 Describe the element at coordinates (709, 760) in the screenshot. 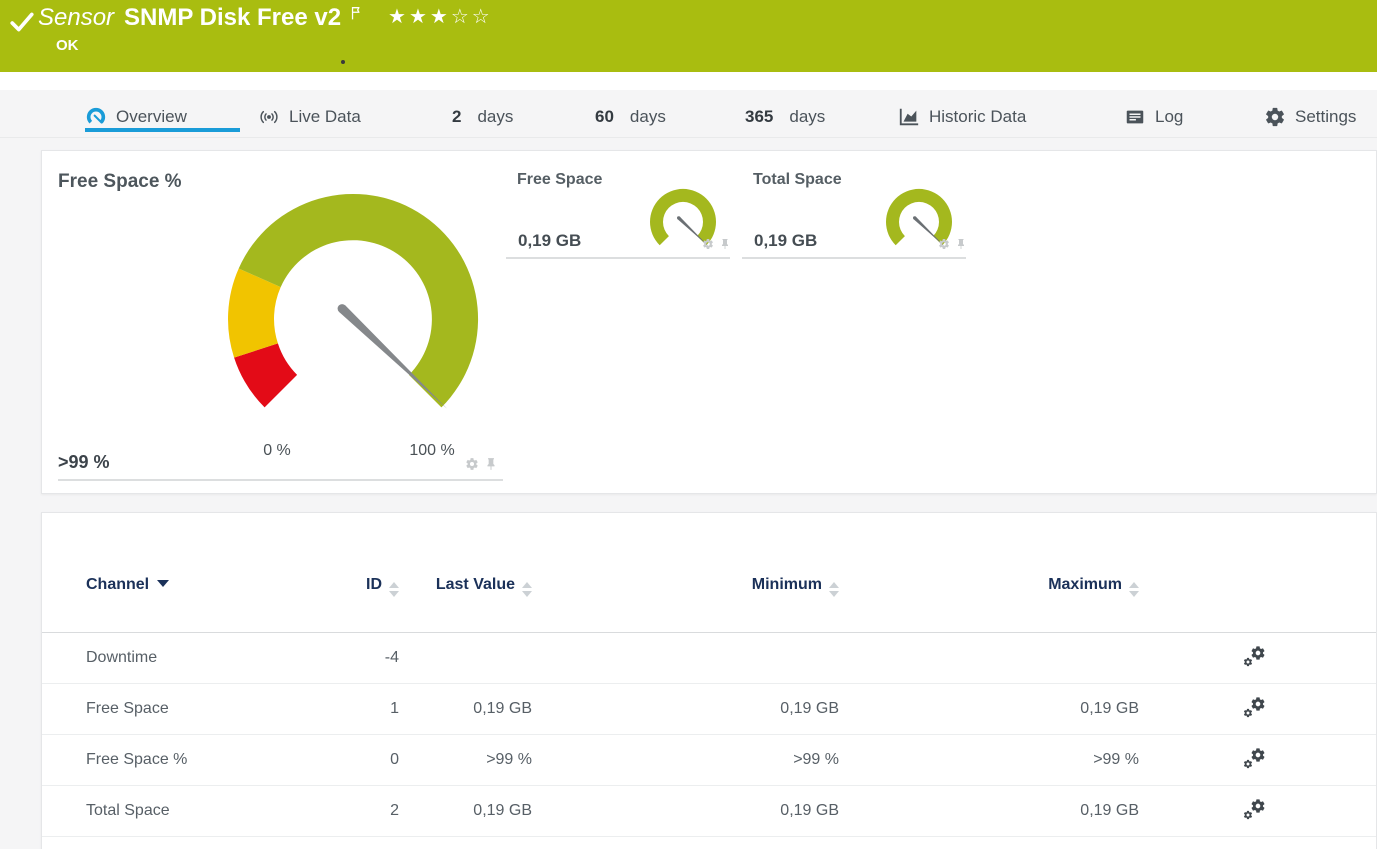

I see `table-row-free-space-pct: Free Space % 0 >99 % >99 % >99 %` at that location.